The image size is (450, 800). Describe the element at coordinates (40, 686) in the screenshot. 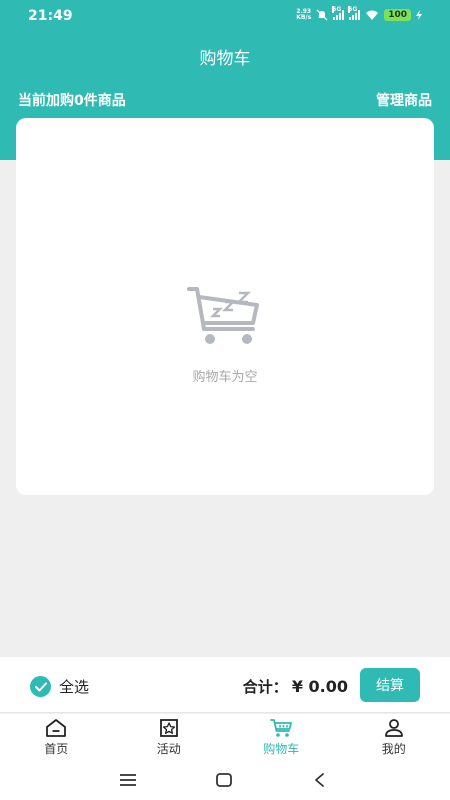

I see `checkmark-icon` at that location.